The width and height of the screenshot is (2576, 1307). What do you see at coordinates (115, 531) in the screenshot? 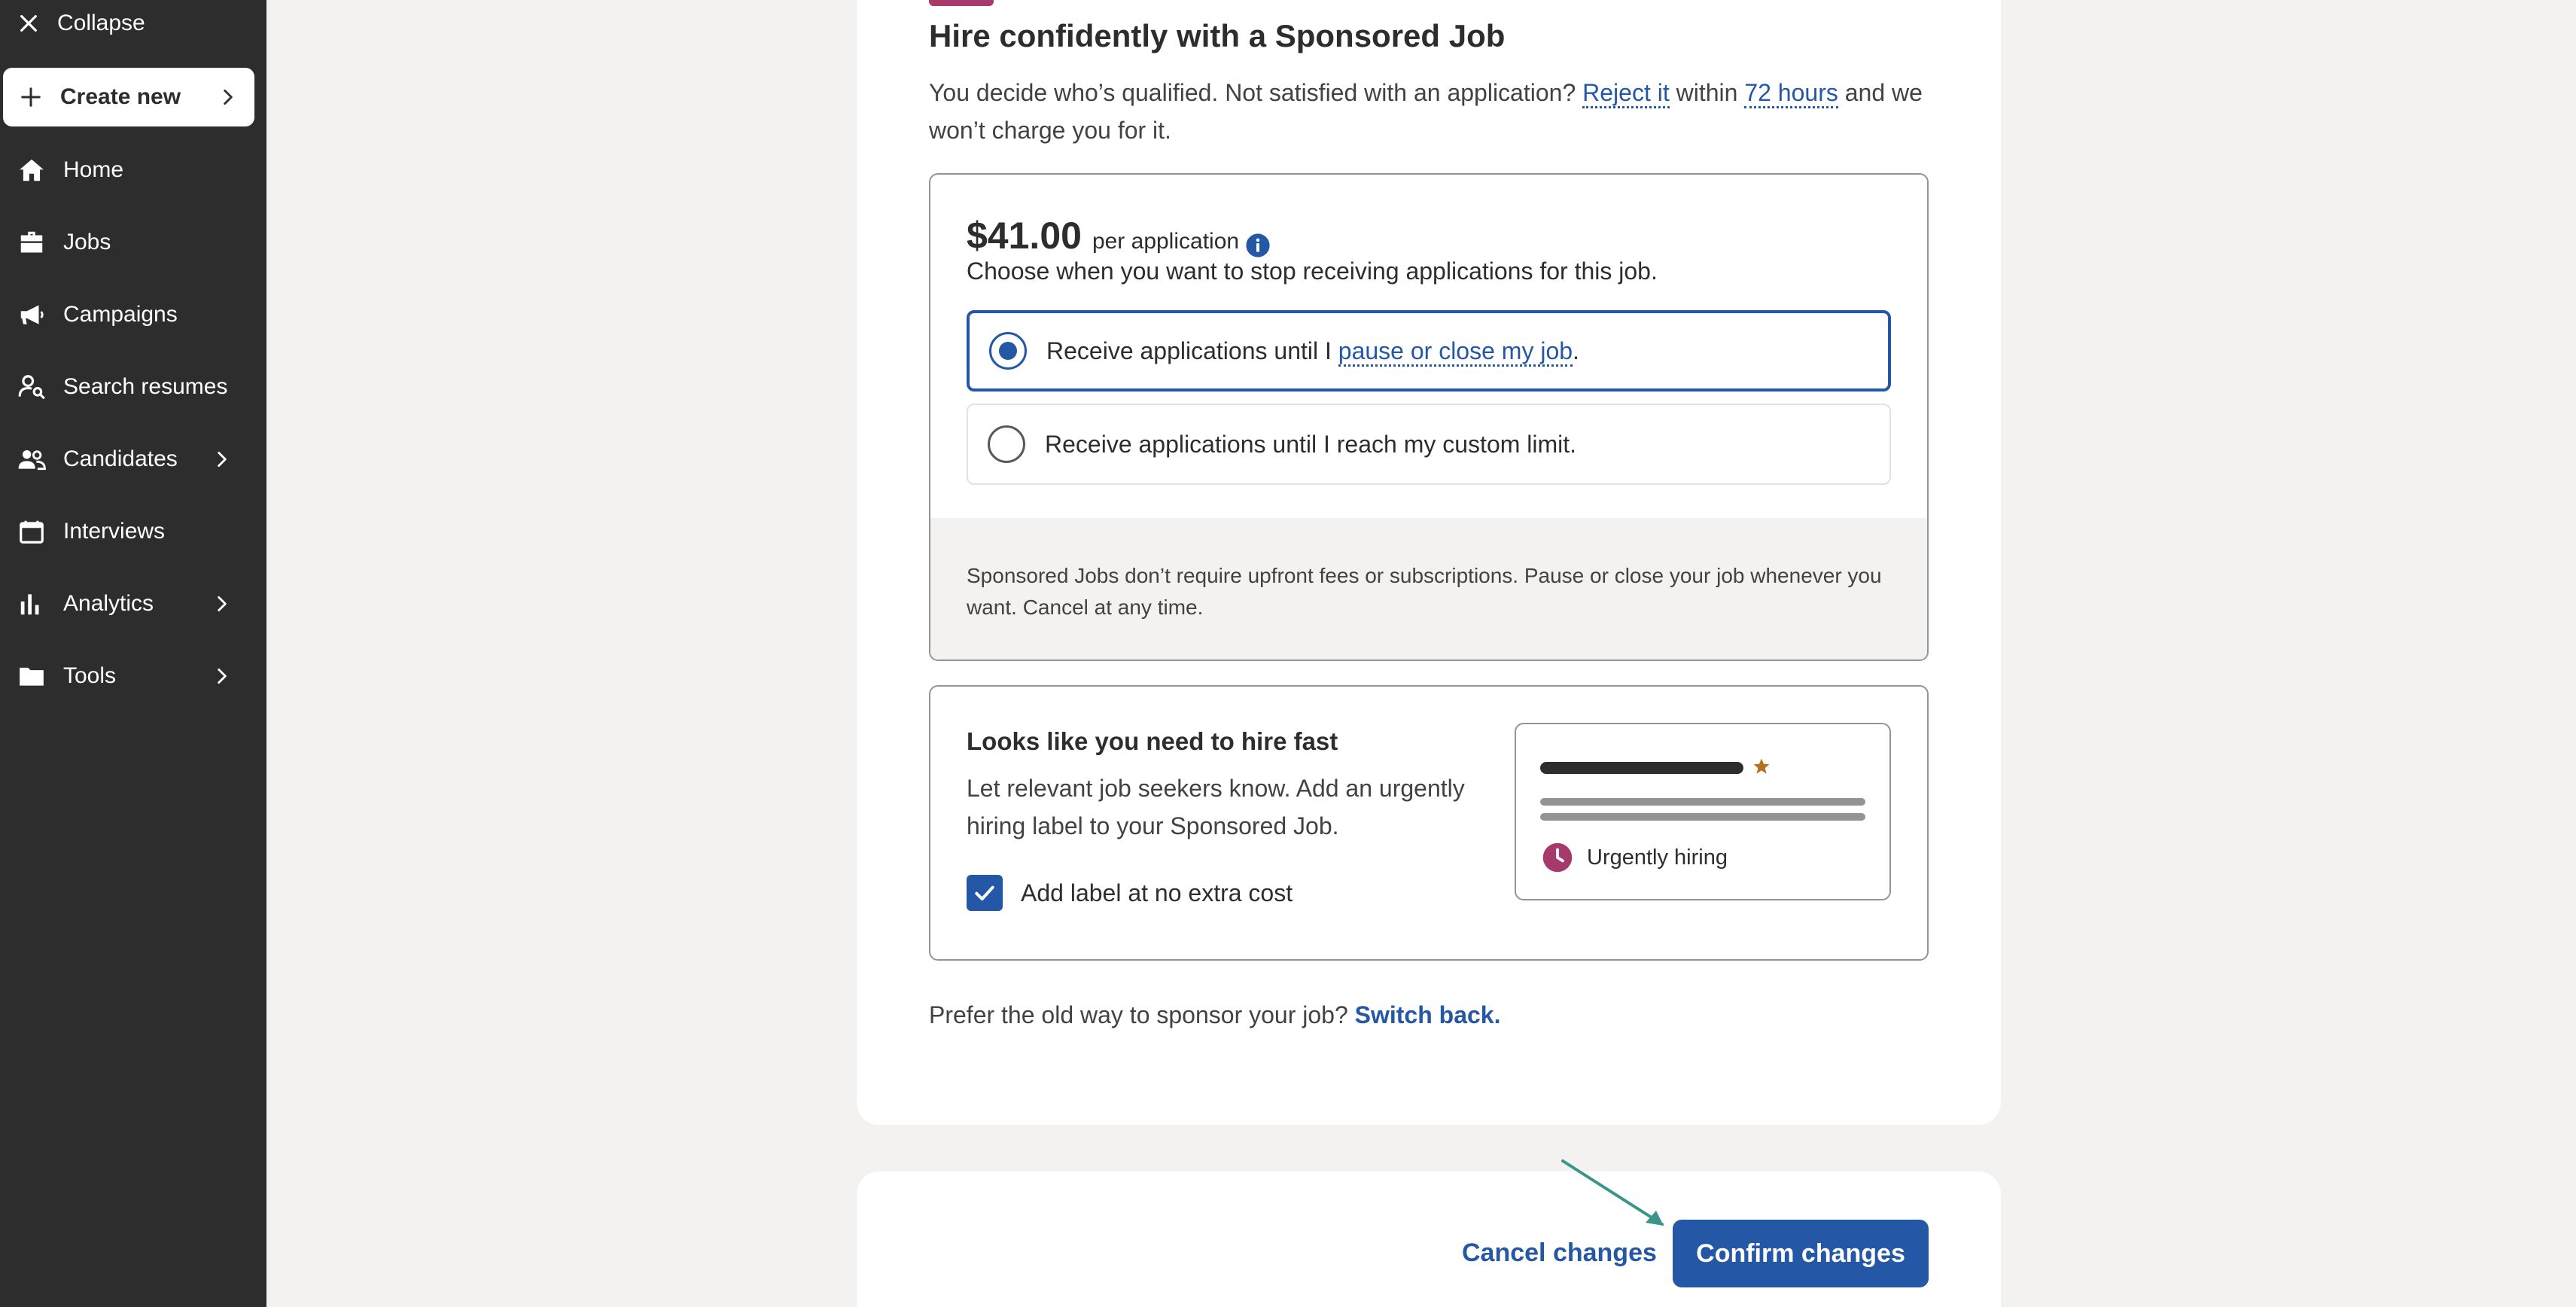
I see `sidebar-item-label: Interviews` at bounding box center [115, 531].